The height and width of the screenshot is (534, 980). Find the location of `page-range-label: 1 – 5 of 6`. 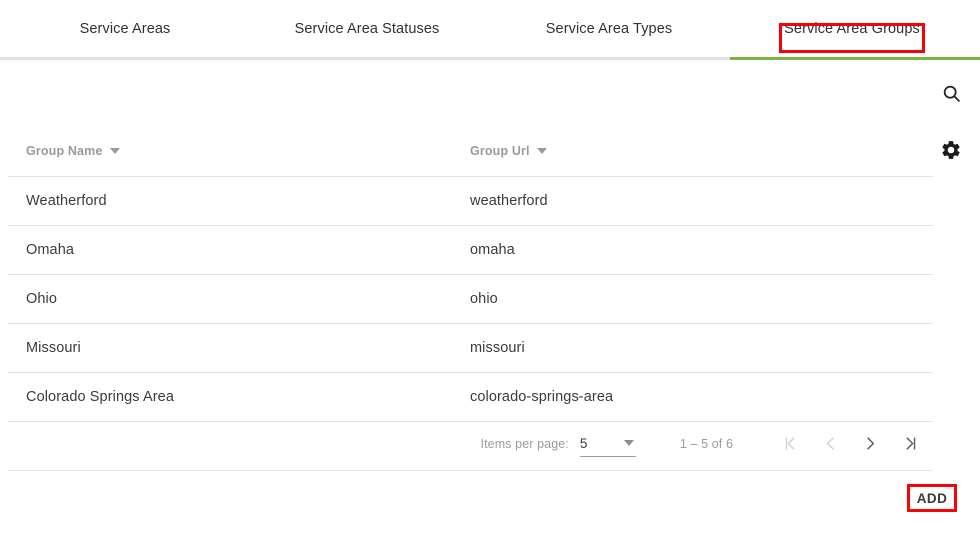

page-range-label: 1 – 5 of 6 is located at coordinates (706, 443).